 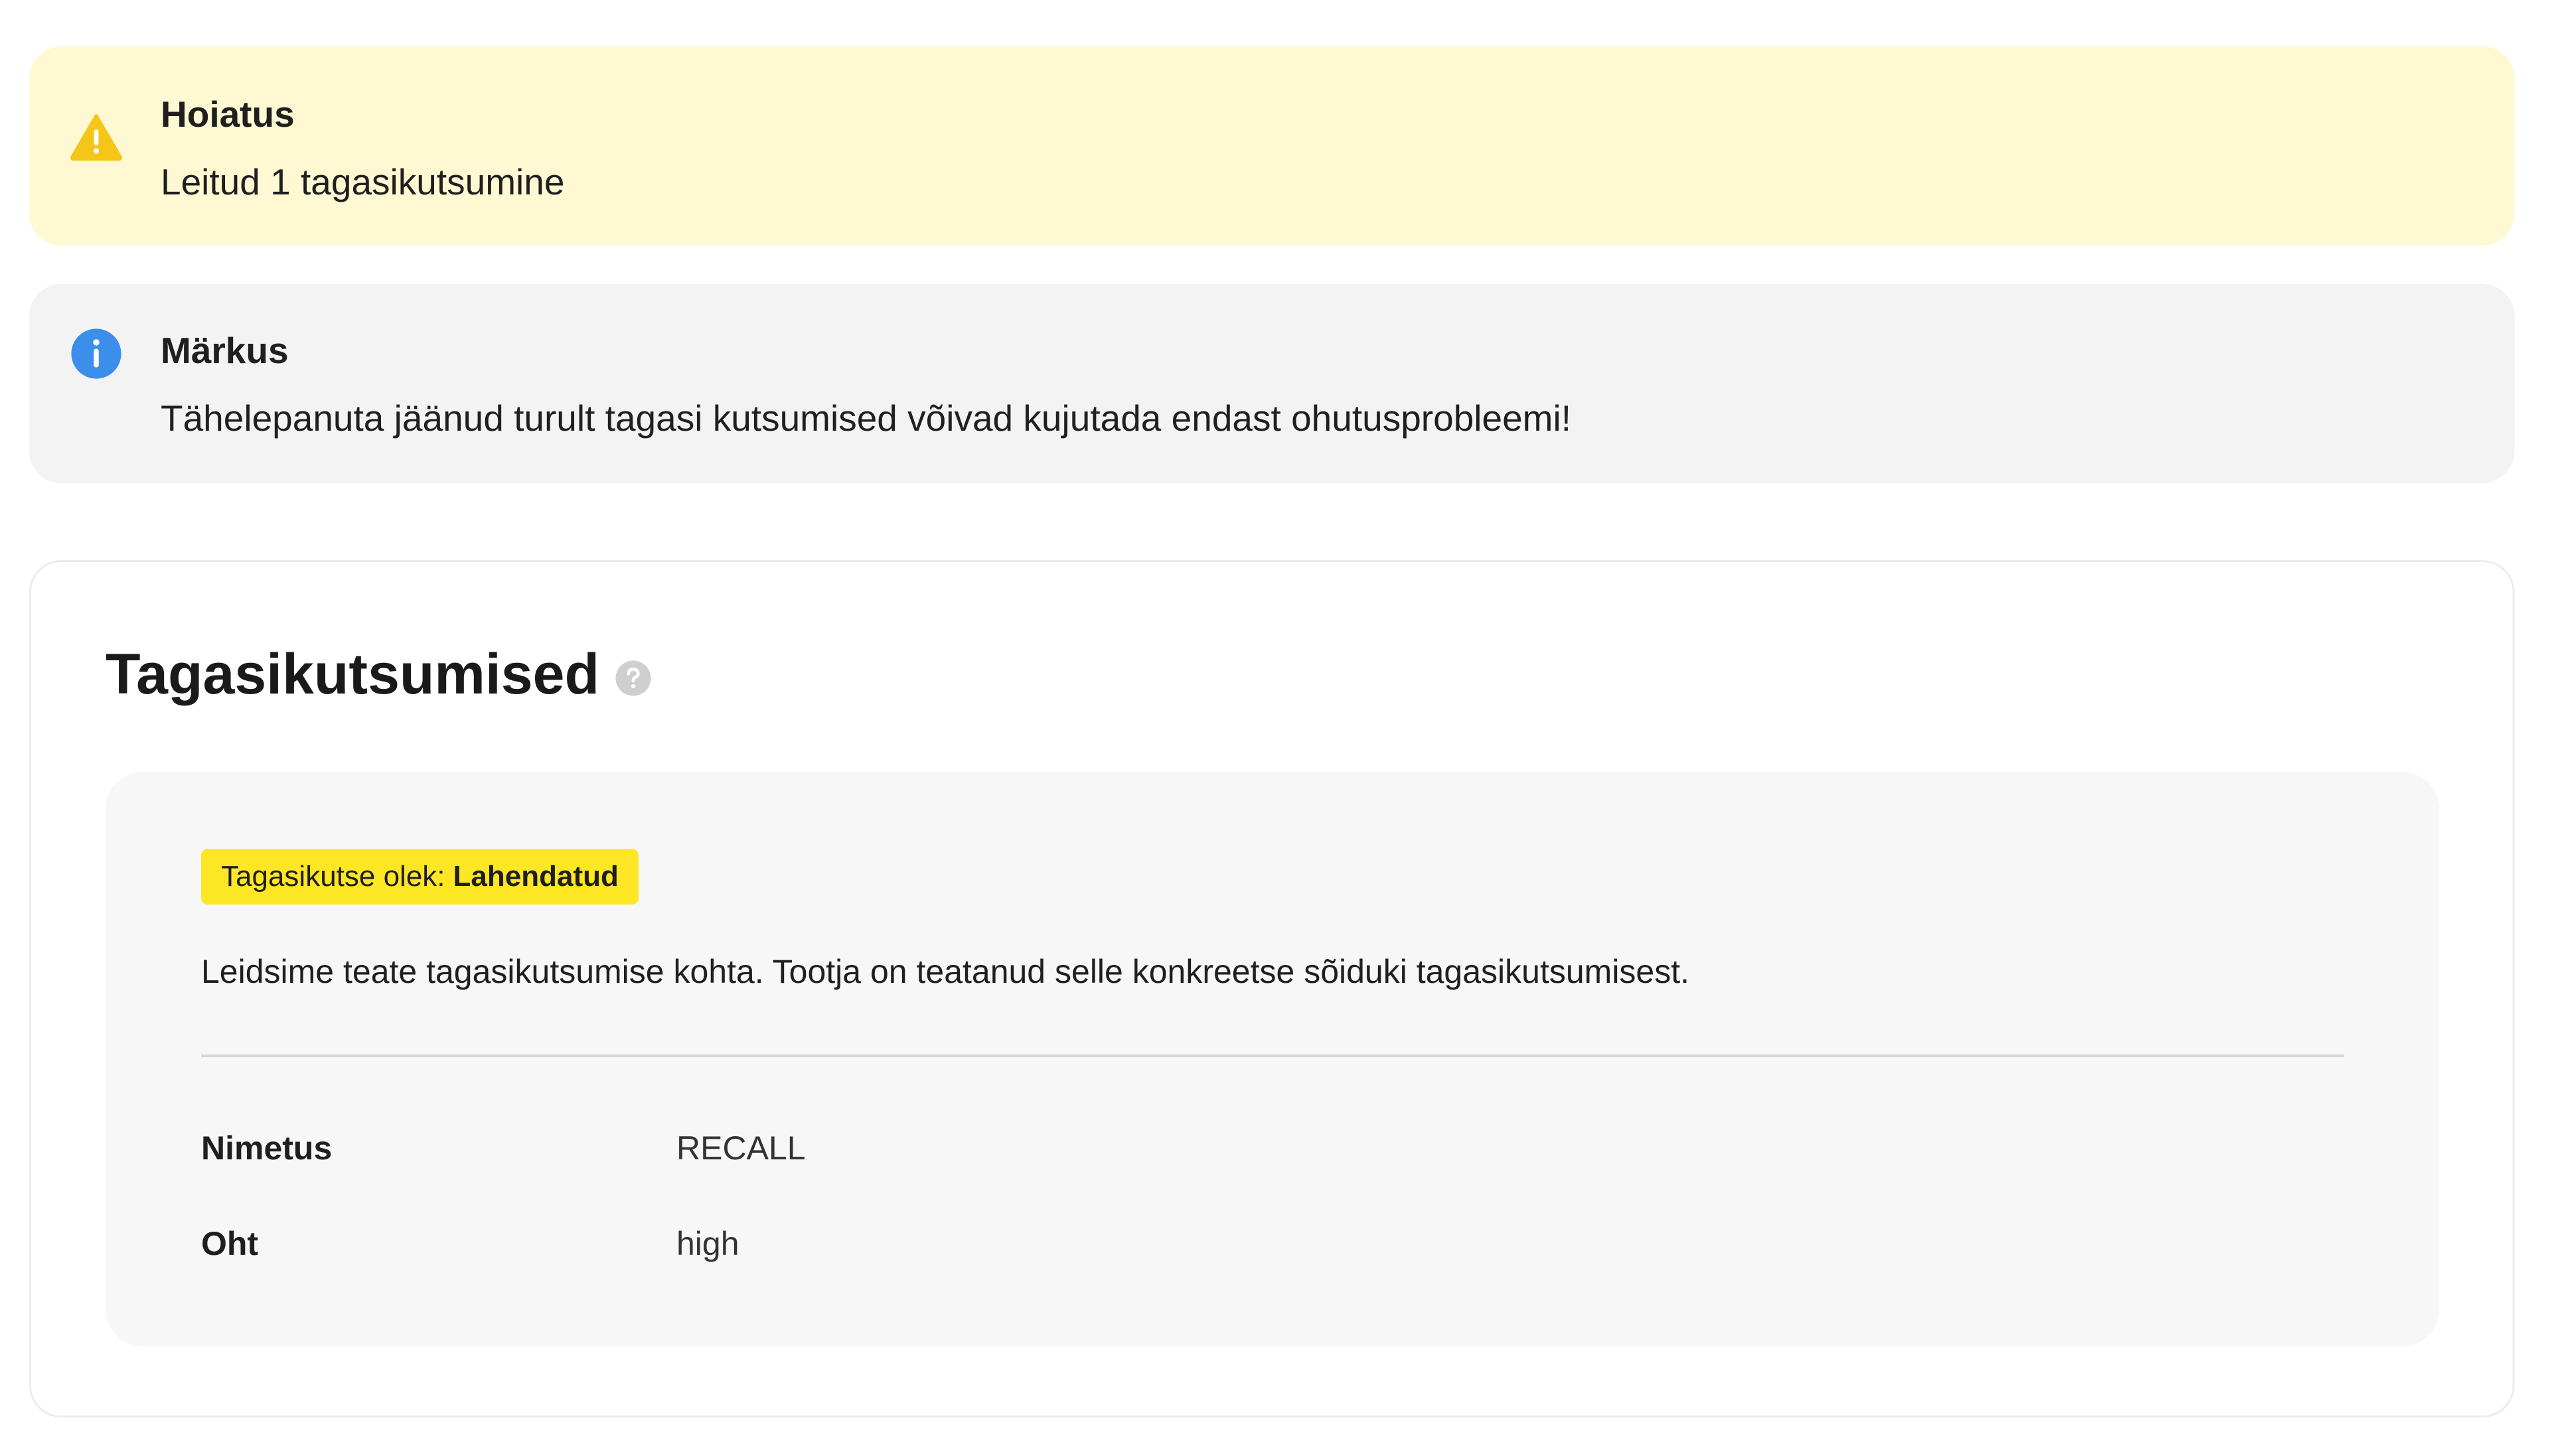 What do you see at coordinates (333, 876) in the screenshot?
I see `status-badge-label: Tagasikutse olek:` at bounding box center [333, 876].